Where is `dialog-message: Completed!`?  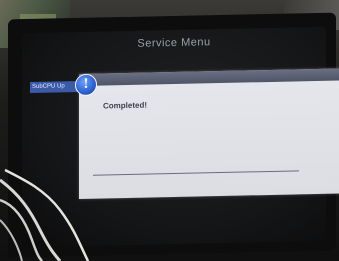 dialog-message: Completed! is located at coordinates (125, 105).